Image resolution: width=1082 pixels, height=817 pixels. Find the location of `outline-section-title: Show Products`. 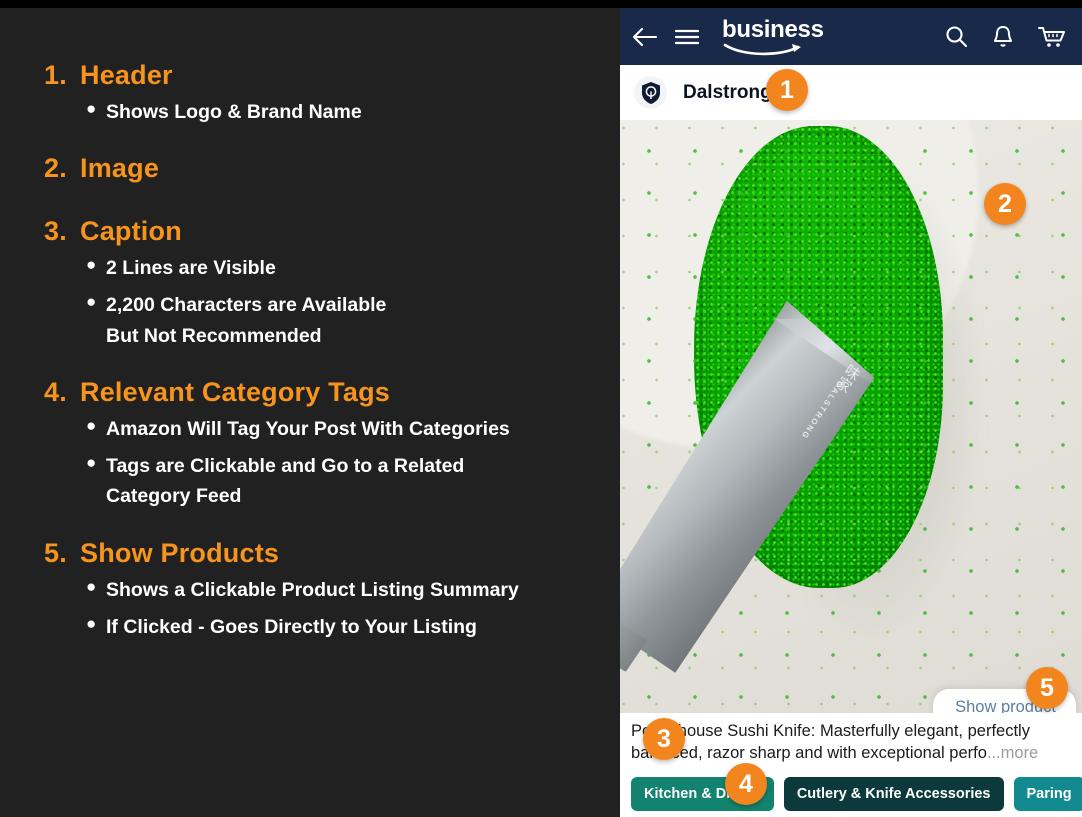

outline-section-title: Show Products is located at coordinates (180, 552).